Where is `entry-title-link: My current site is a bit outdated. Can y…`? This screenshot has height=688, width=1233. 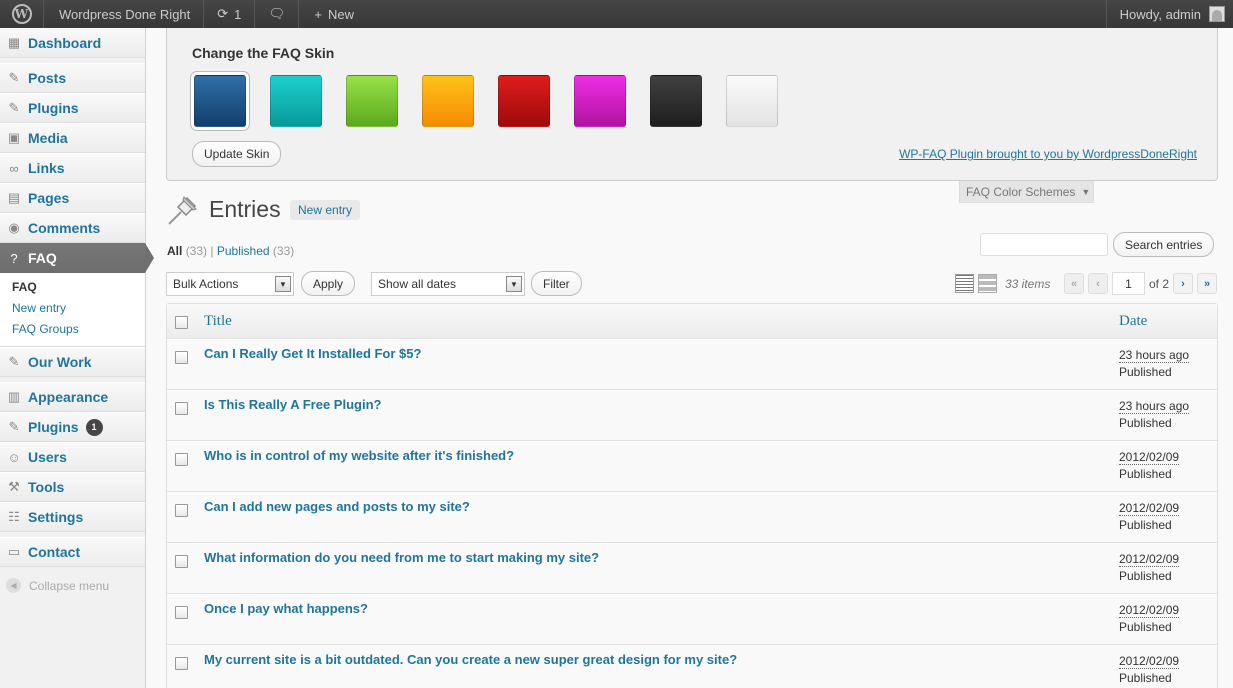
entry-title-link: My current site is a bit outdated. Can y… is located at coordinates (470, 659).